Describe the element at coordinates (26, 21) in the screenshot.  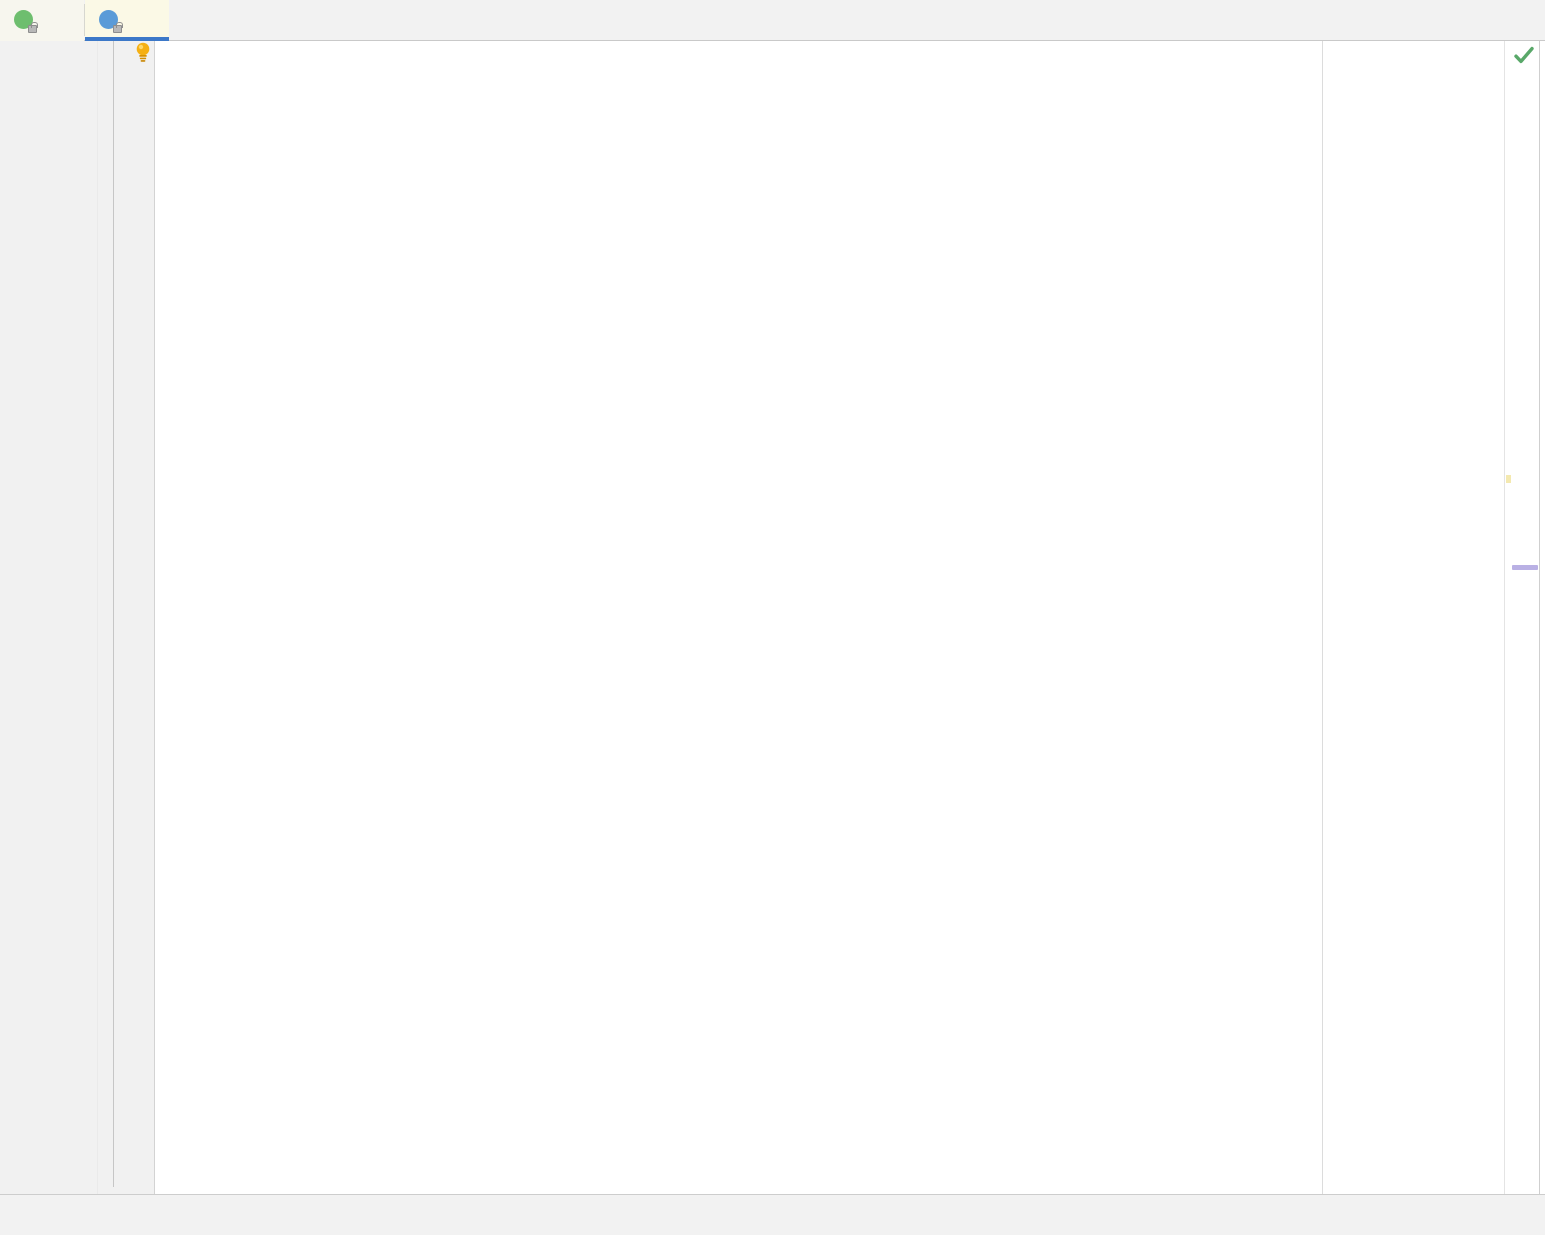
I see `interface-icon` at that location.